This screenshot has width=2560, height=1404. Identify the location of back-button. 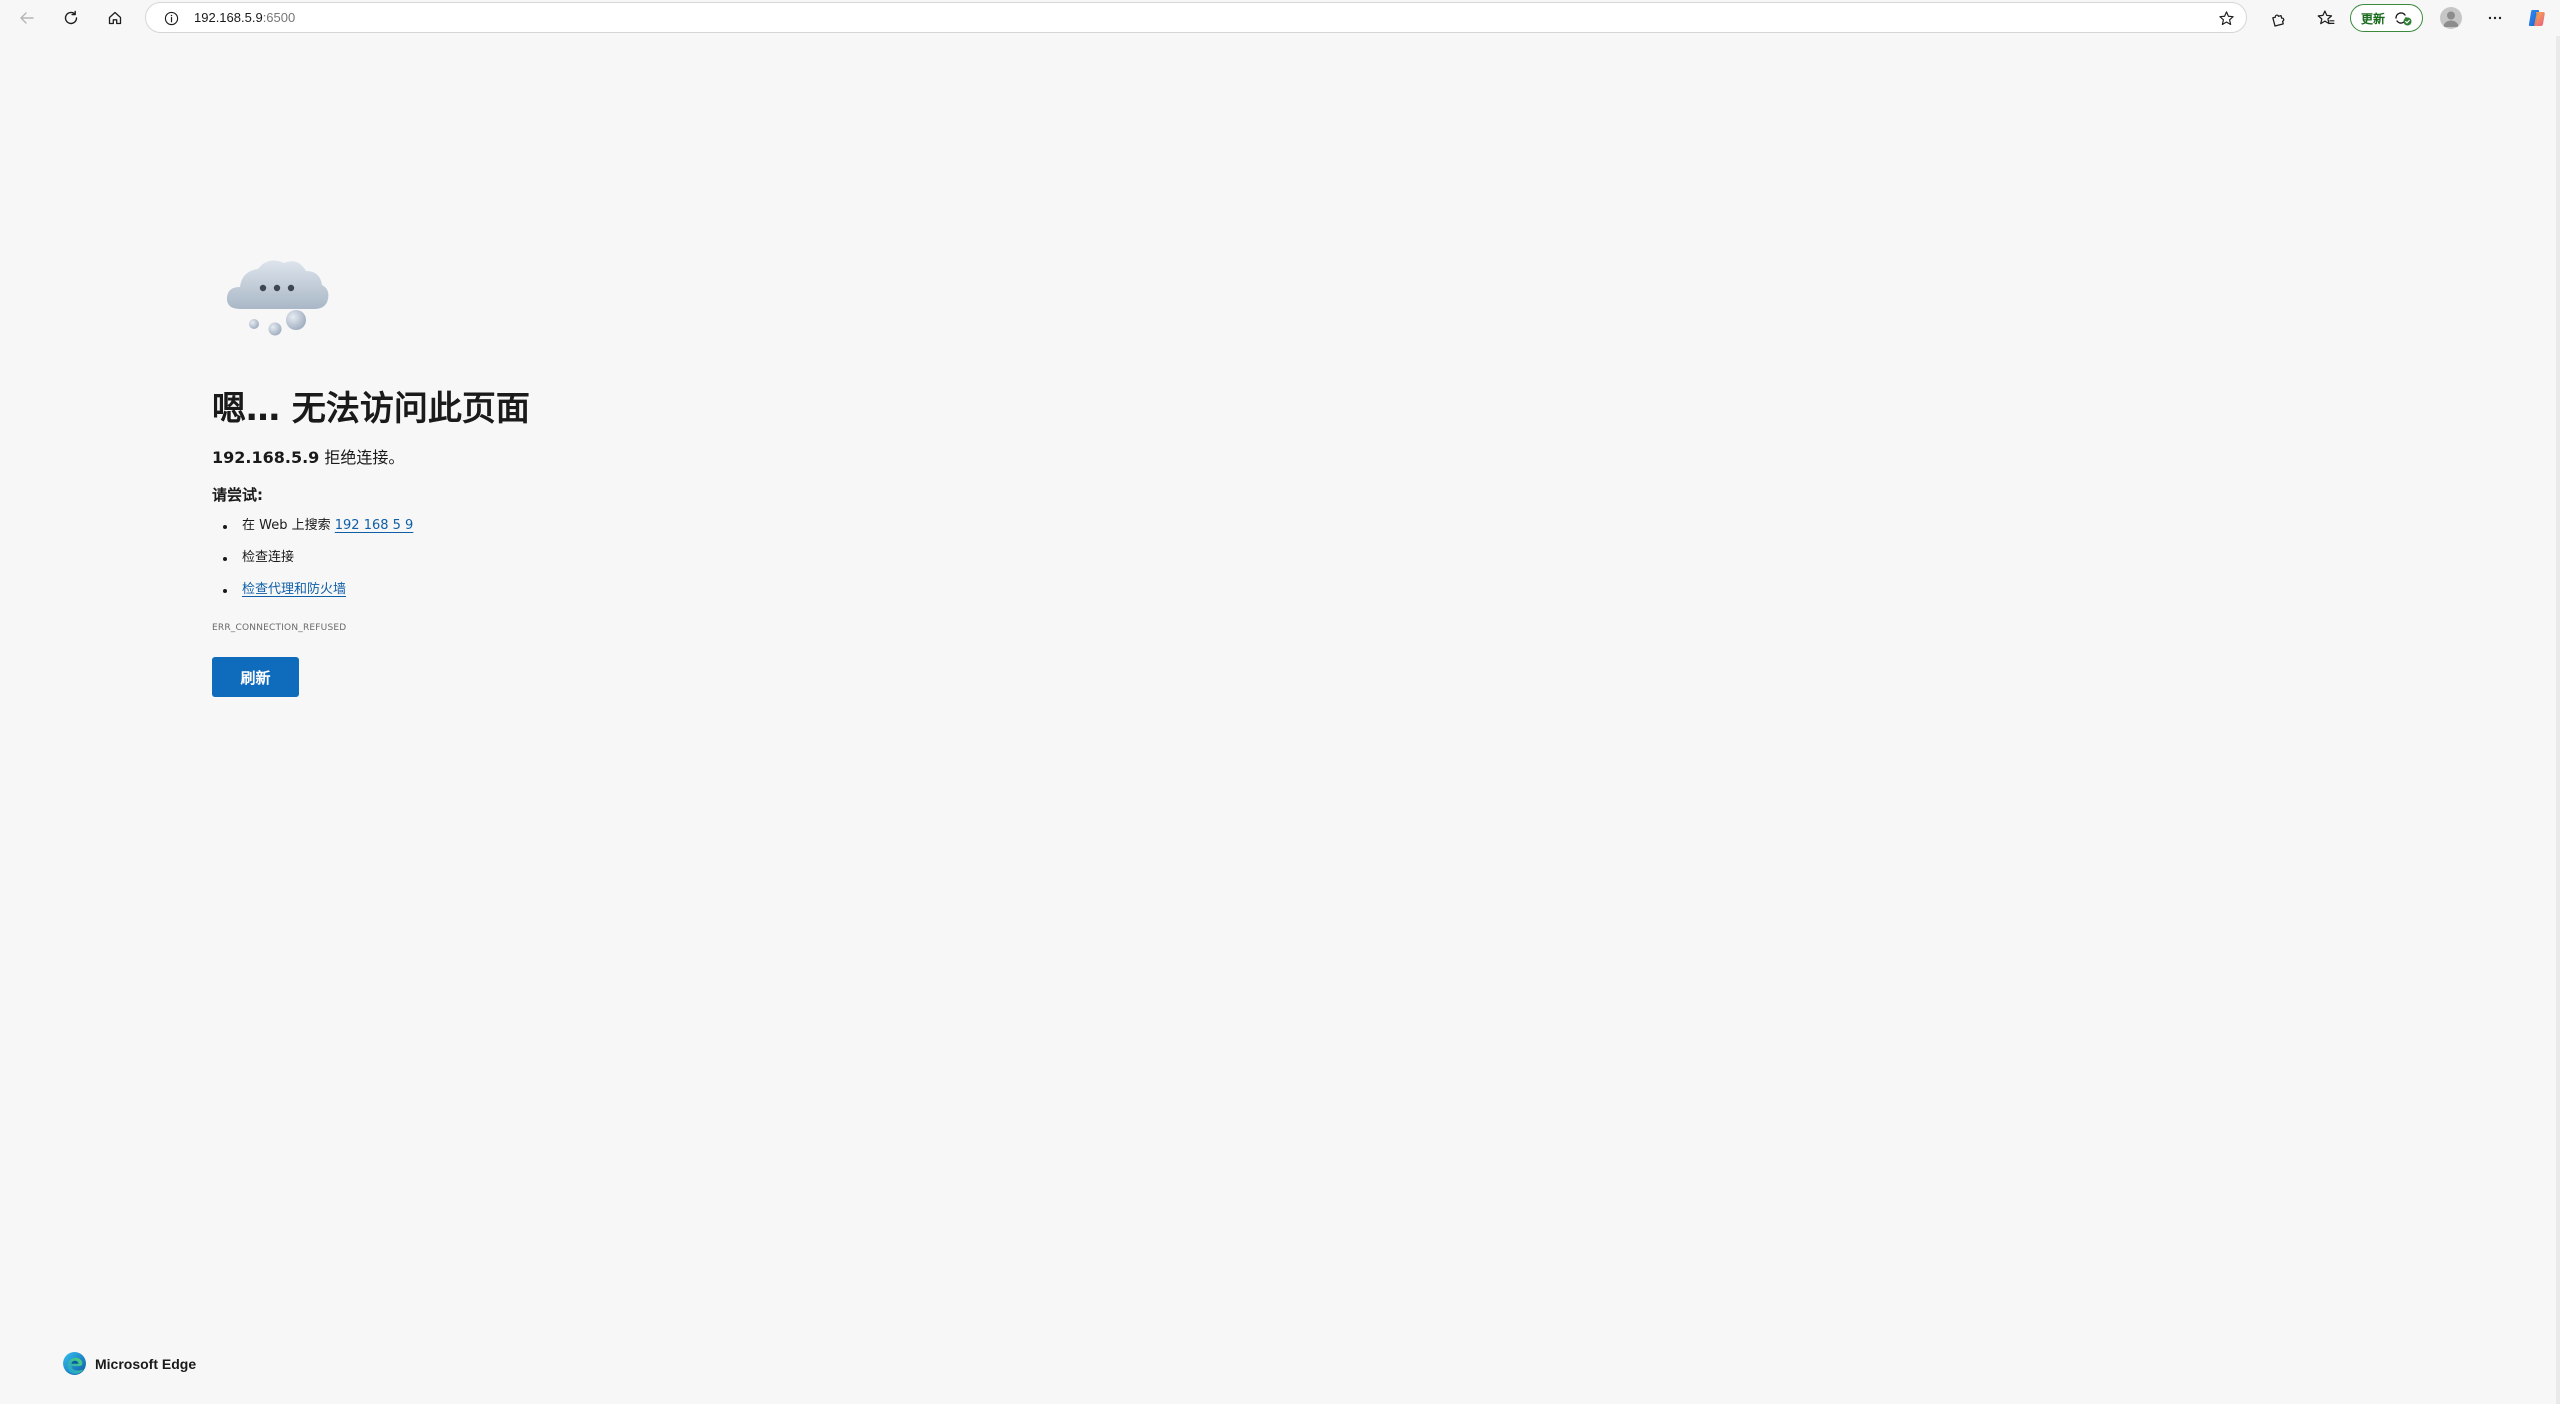
(27, 18).